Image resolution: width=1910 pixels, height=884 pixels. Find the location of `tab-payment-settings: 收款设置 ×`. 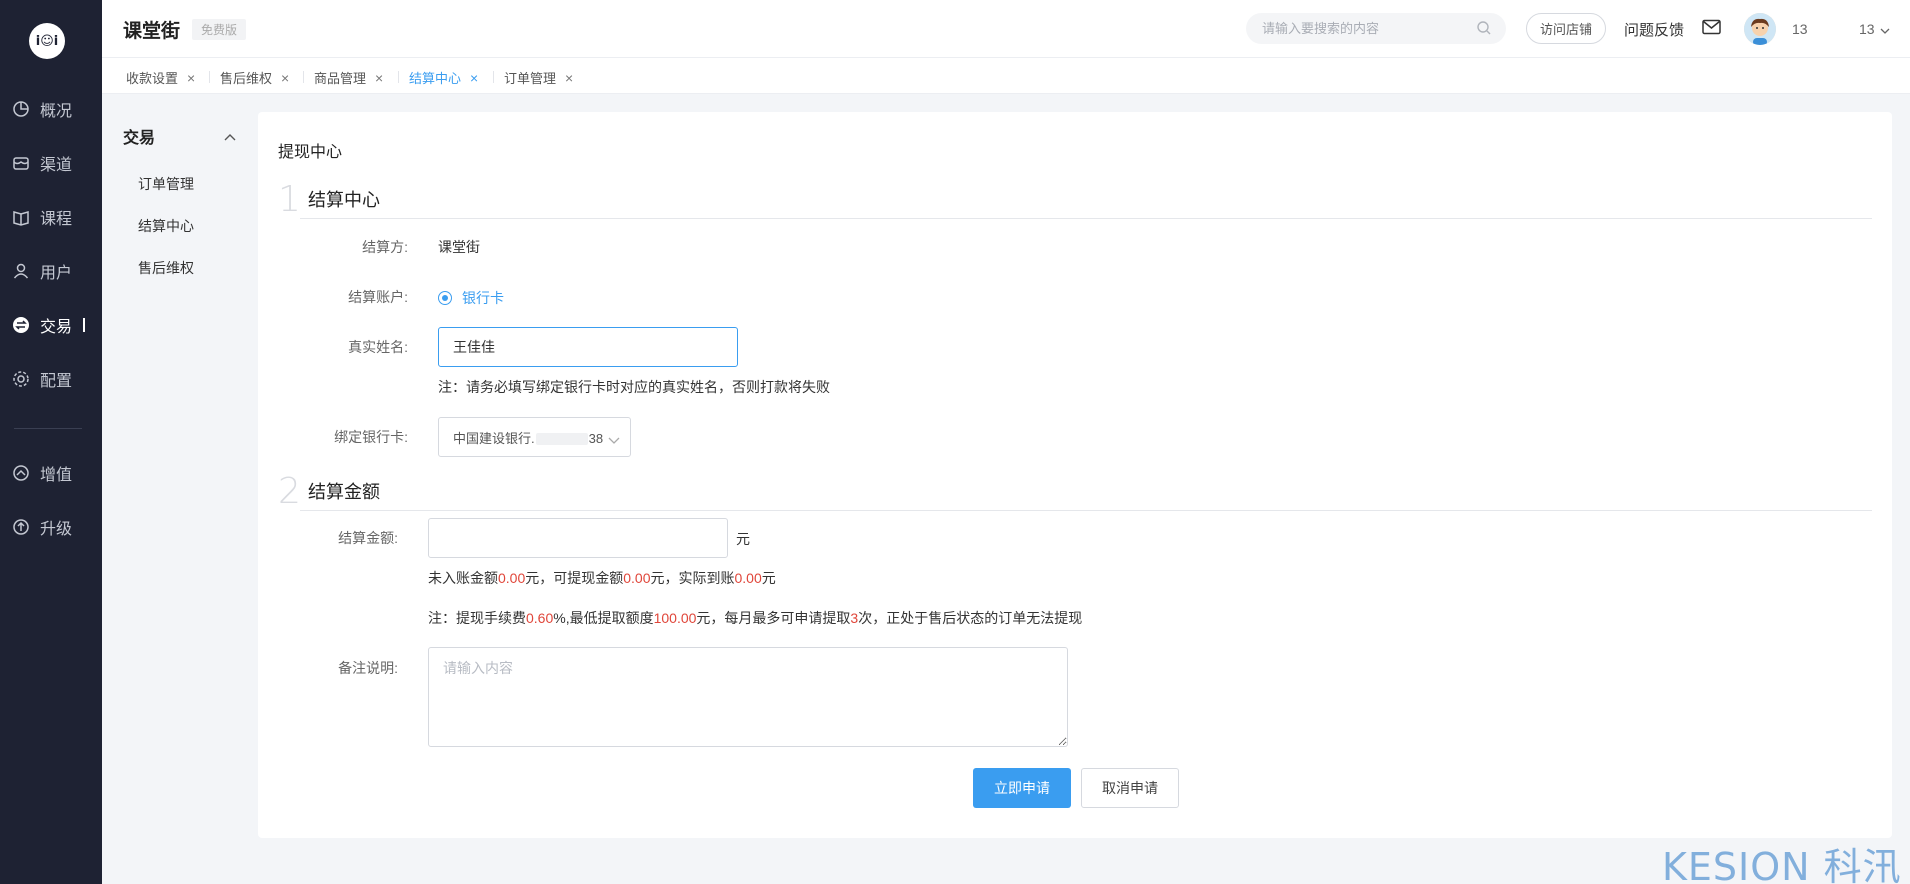

tab-payment-settings: 收款设置 × is located at coordinates (160, 77).